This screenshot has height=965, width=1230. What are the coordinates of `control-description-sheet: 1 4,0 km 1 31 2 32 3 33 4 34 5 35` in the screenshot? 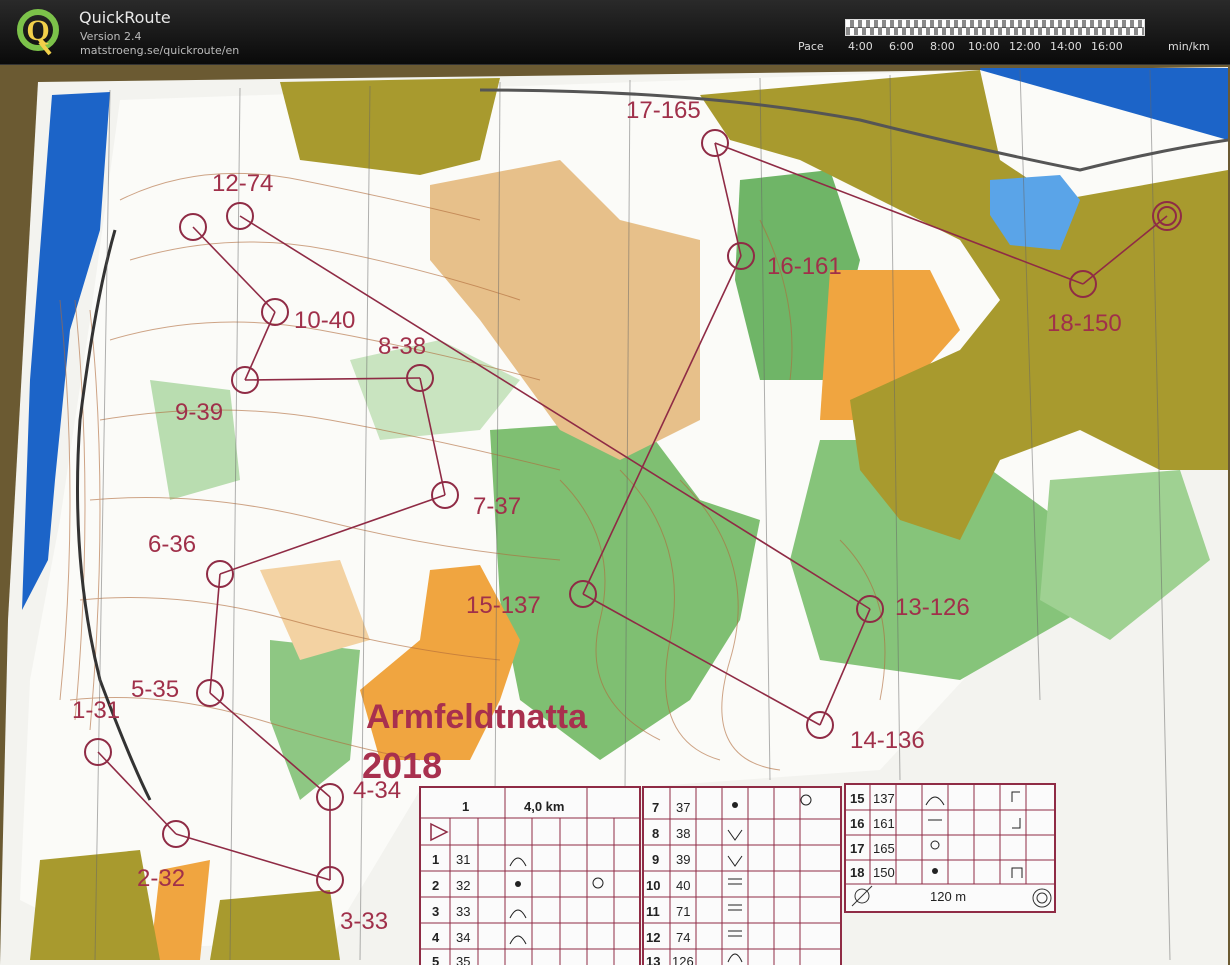 It's located at (530, 875).